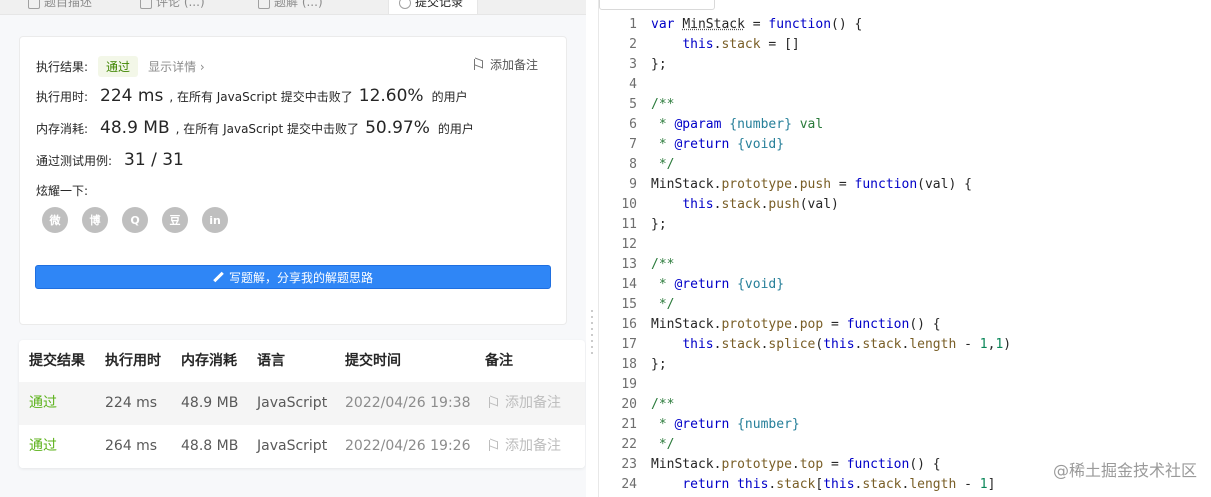 The height and width of the screenshot is (497, 1211). Describe the element at coordinates (816, 485) in the screenshot. I see `code-text: return this.stack[this.stack.length - 1]` at that location.